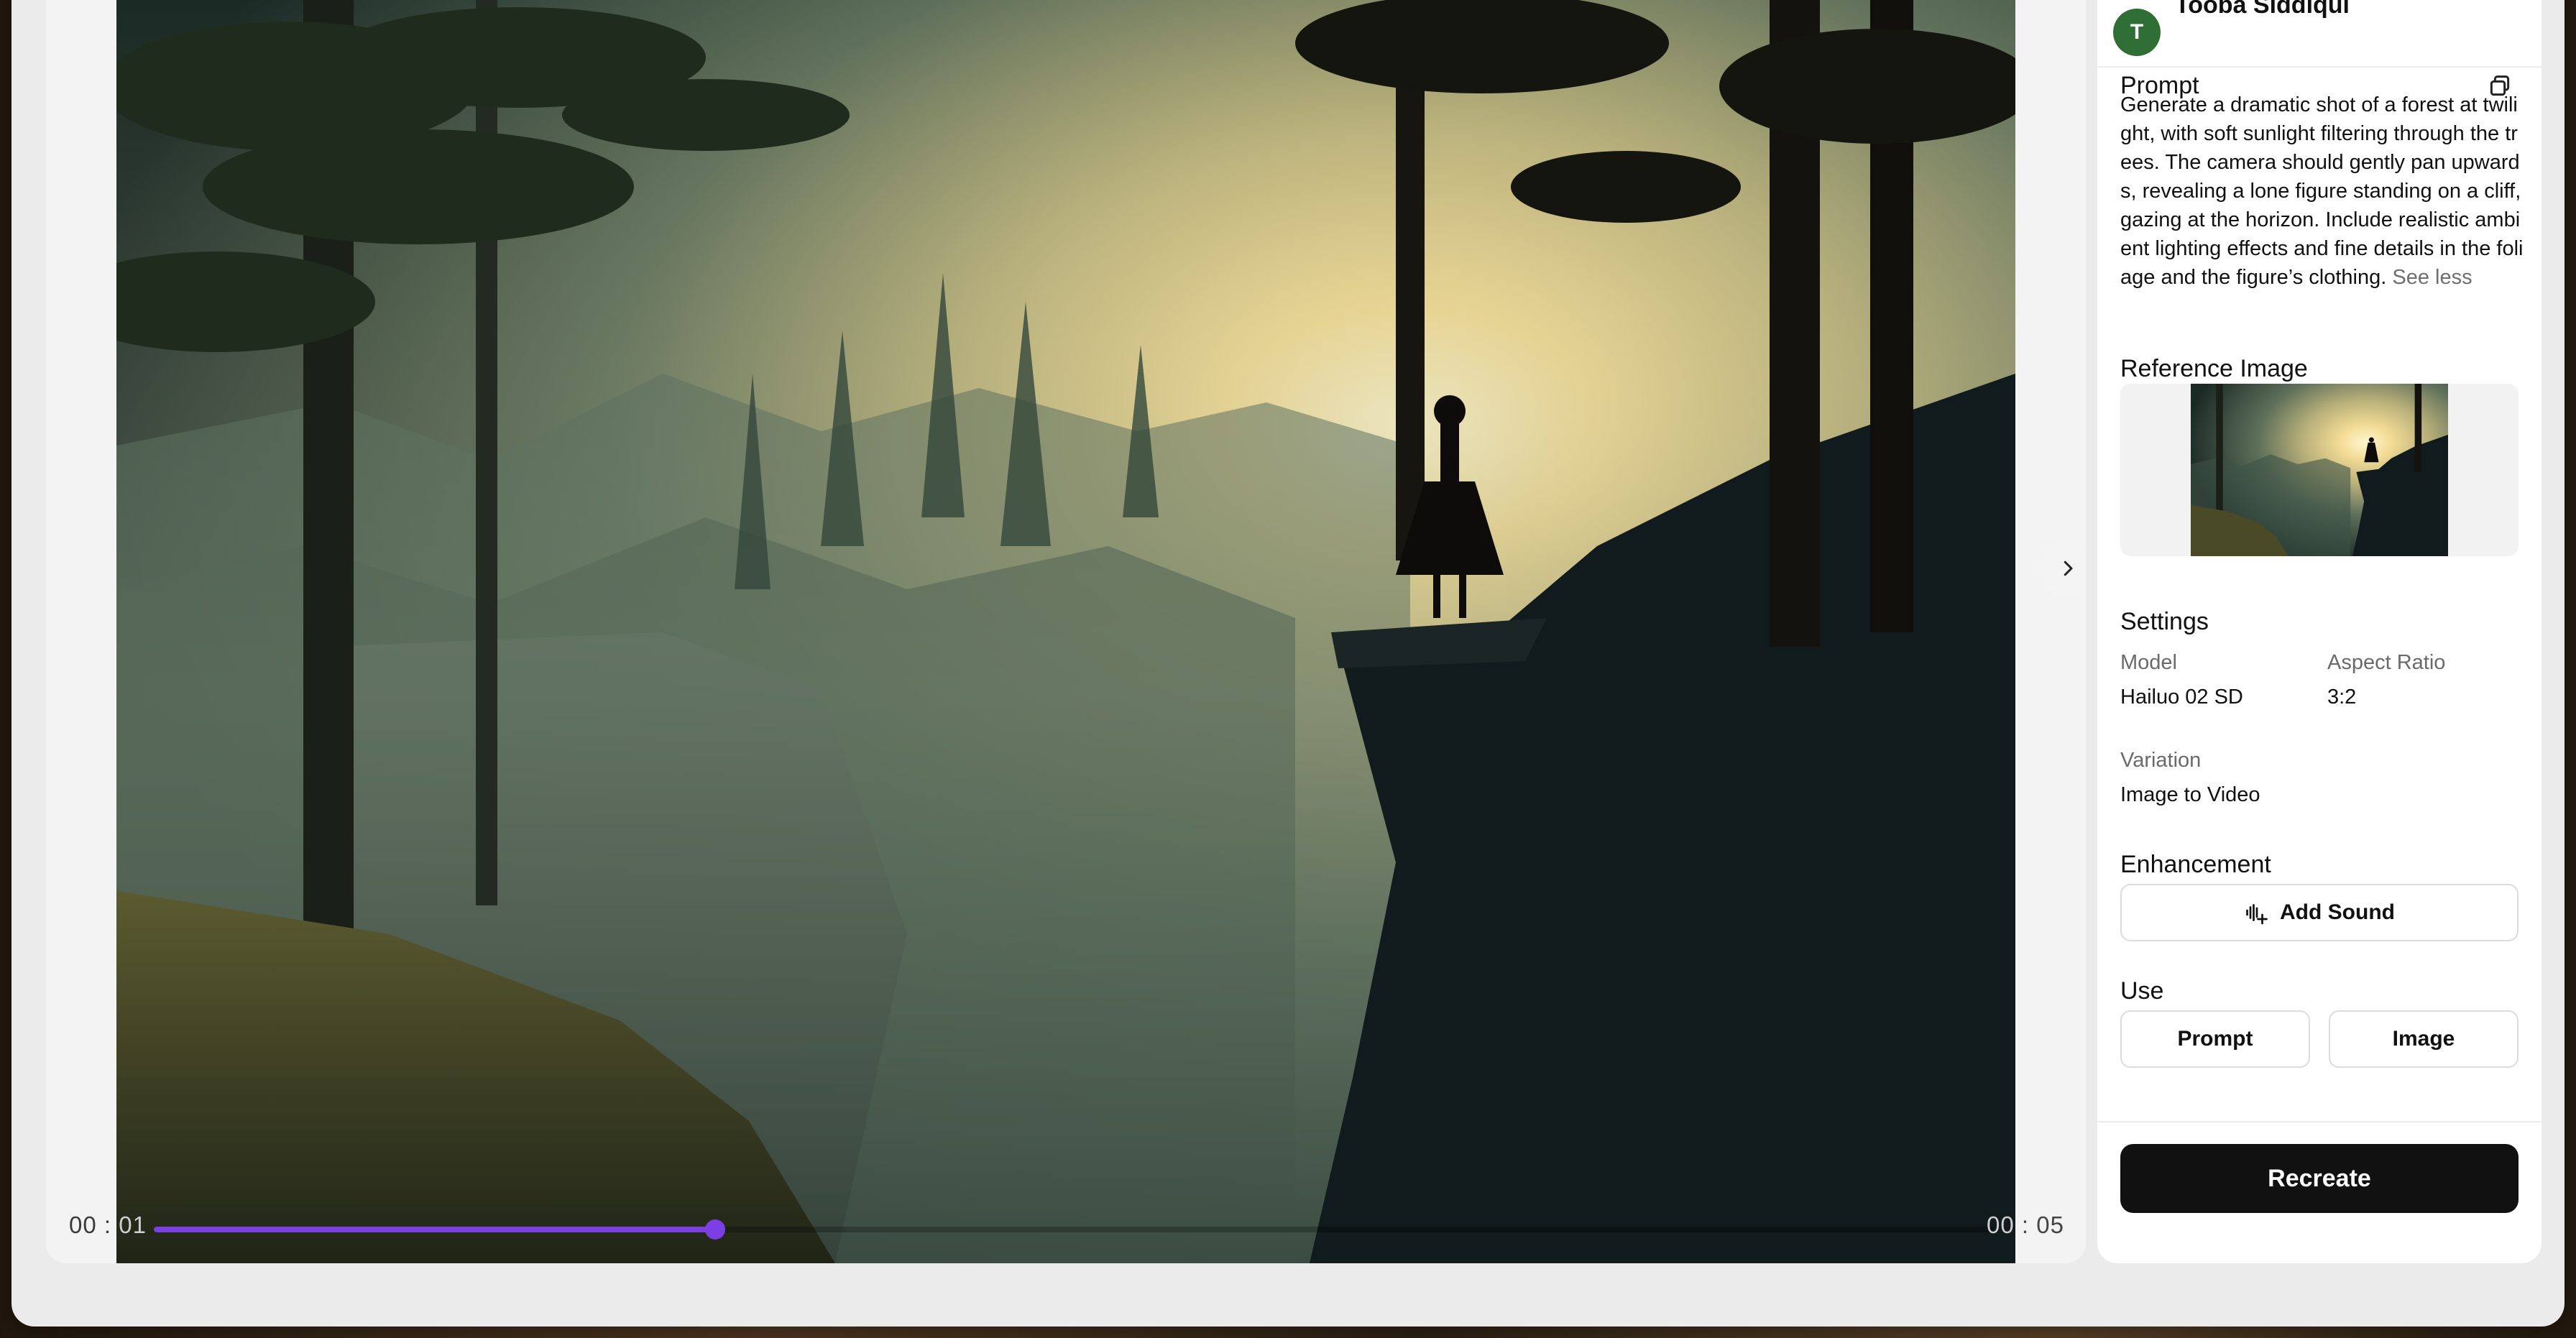 Image resolution: width=2576 pixels, height=1338 pixels. What do you see at coordinates (2164, 621) in the screenshot?
I see `settings-heading: Settings` at bounding box center [2164, 621].